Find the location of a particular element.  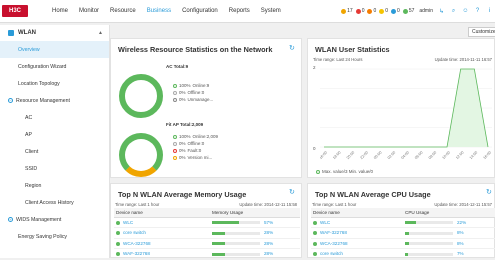

table-row: core switch 28% is located at coordinates (207, 233).